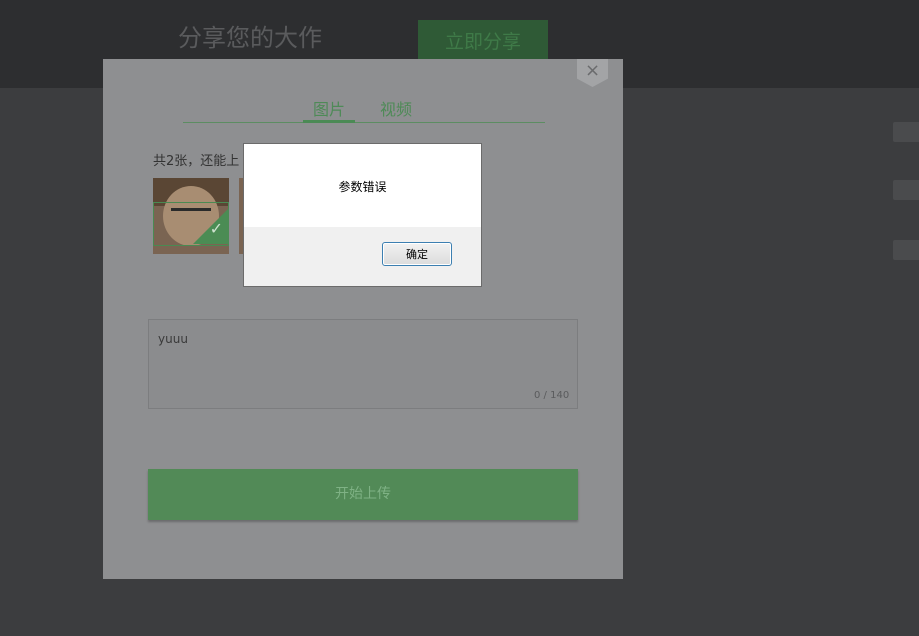  I want to click on image-thumbnail: ✓, so click(191, 216).